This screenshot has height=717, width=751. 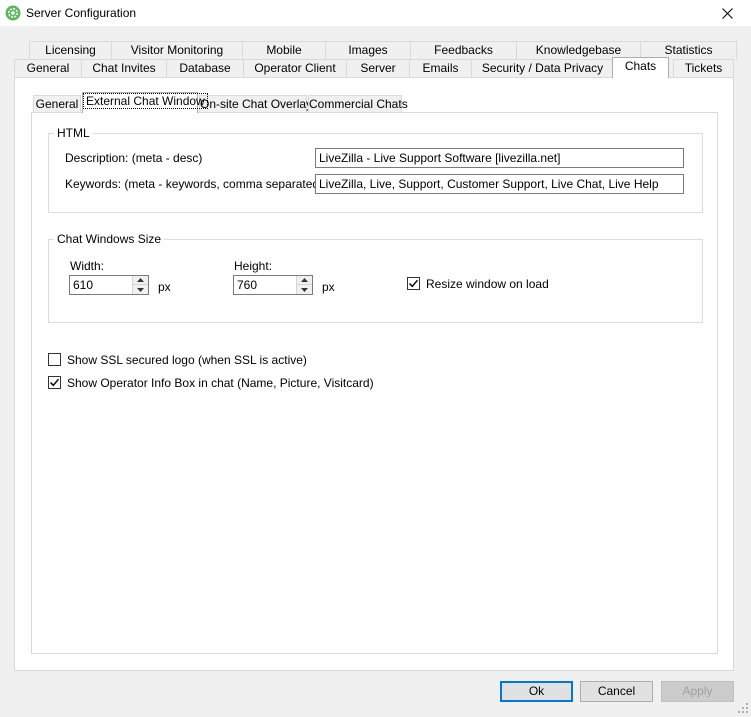 I want to click on tab-server: Server, so click(x=378, y=68).